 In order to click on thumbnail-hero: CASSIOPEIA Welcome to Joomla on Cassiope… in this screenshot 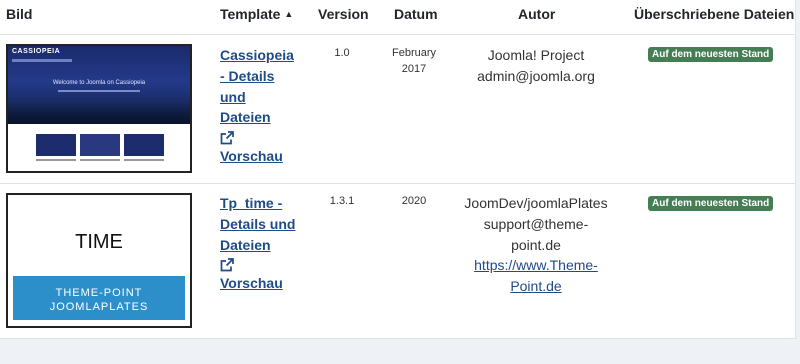, I will do `click(99, 85)`.